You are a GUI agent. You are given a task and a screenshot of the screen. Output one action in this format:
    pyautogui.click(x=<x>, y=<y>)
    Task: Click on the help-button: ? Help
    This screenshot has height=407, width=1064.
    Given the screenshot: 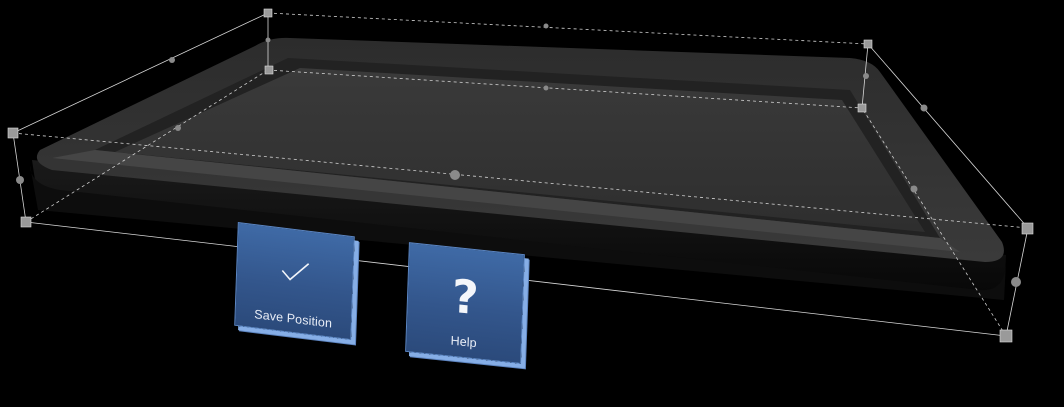 What is the action you would take?
    pyautogui.click(x=465, y=303)
    